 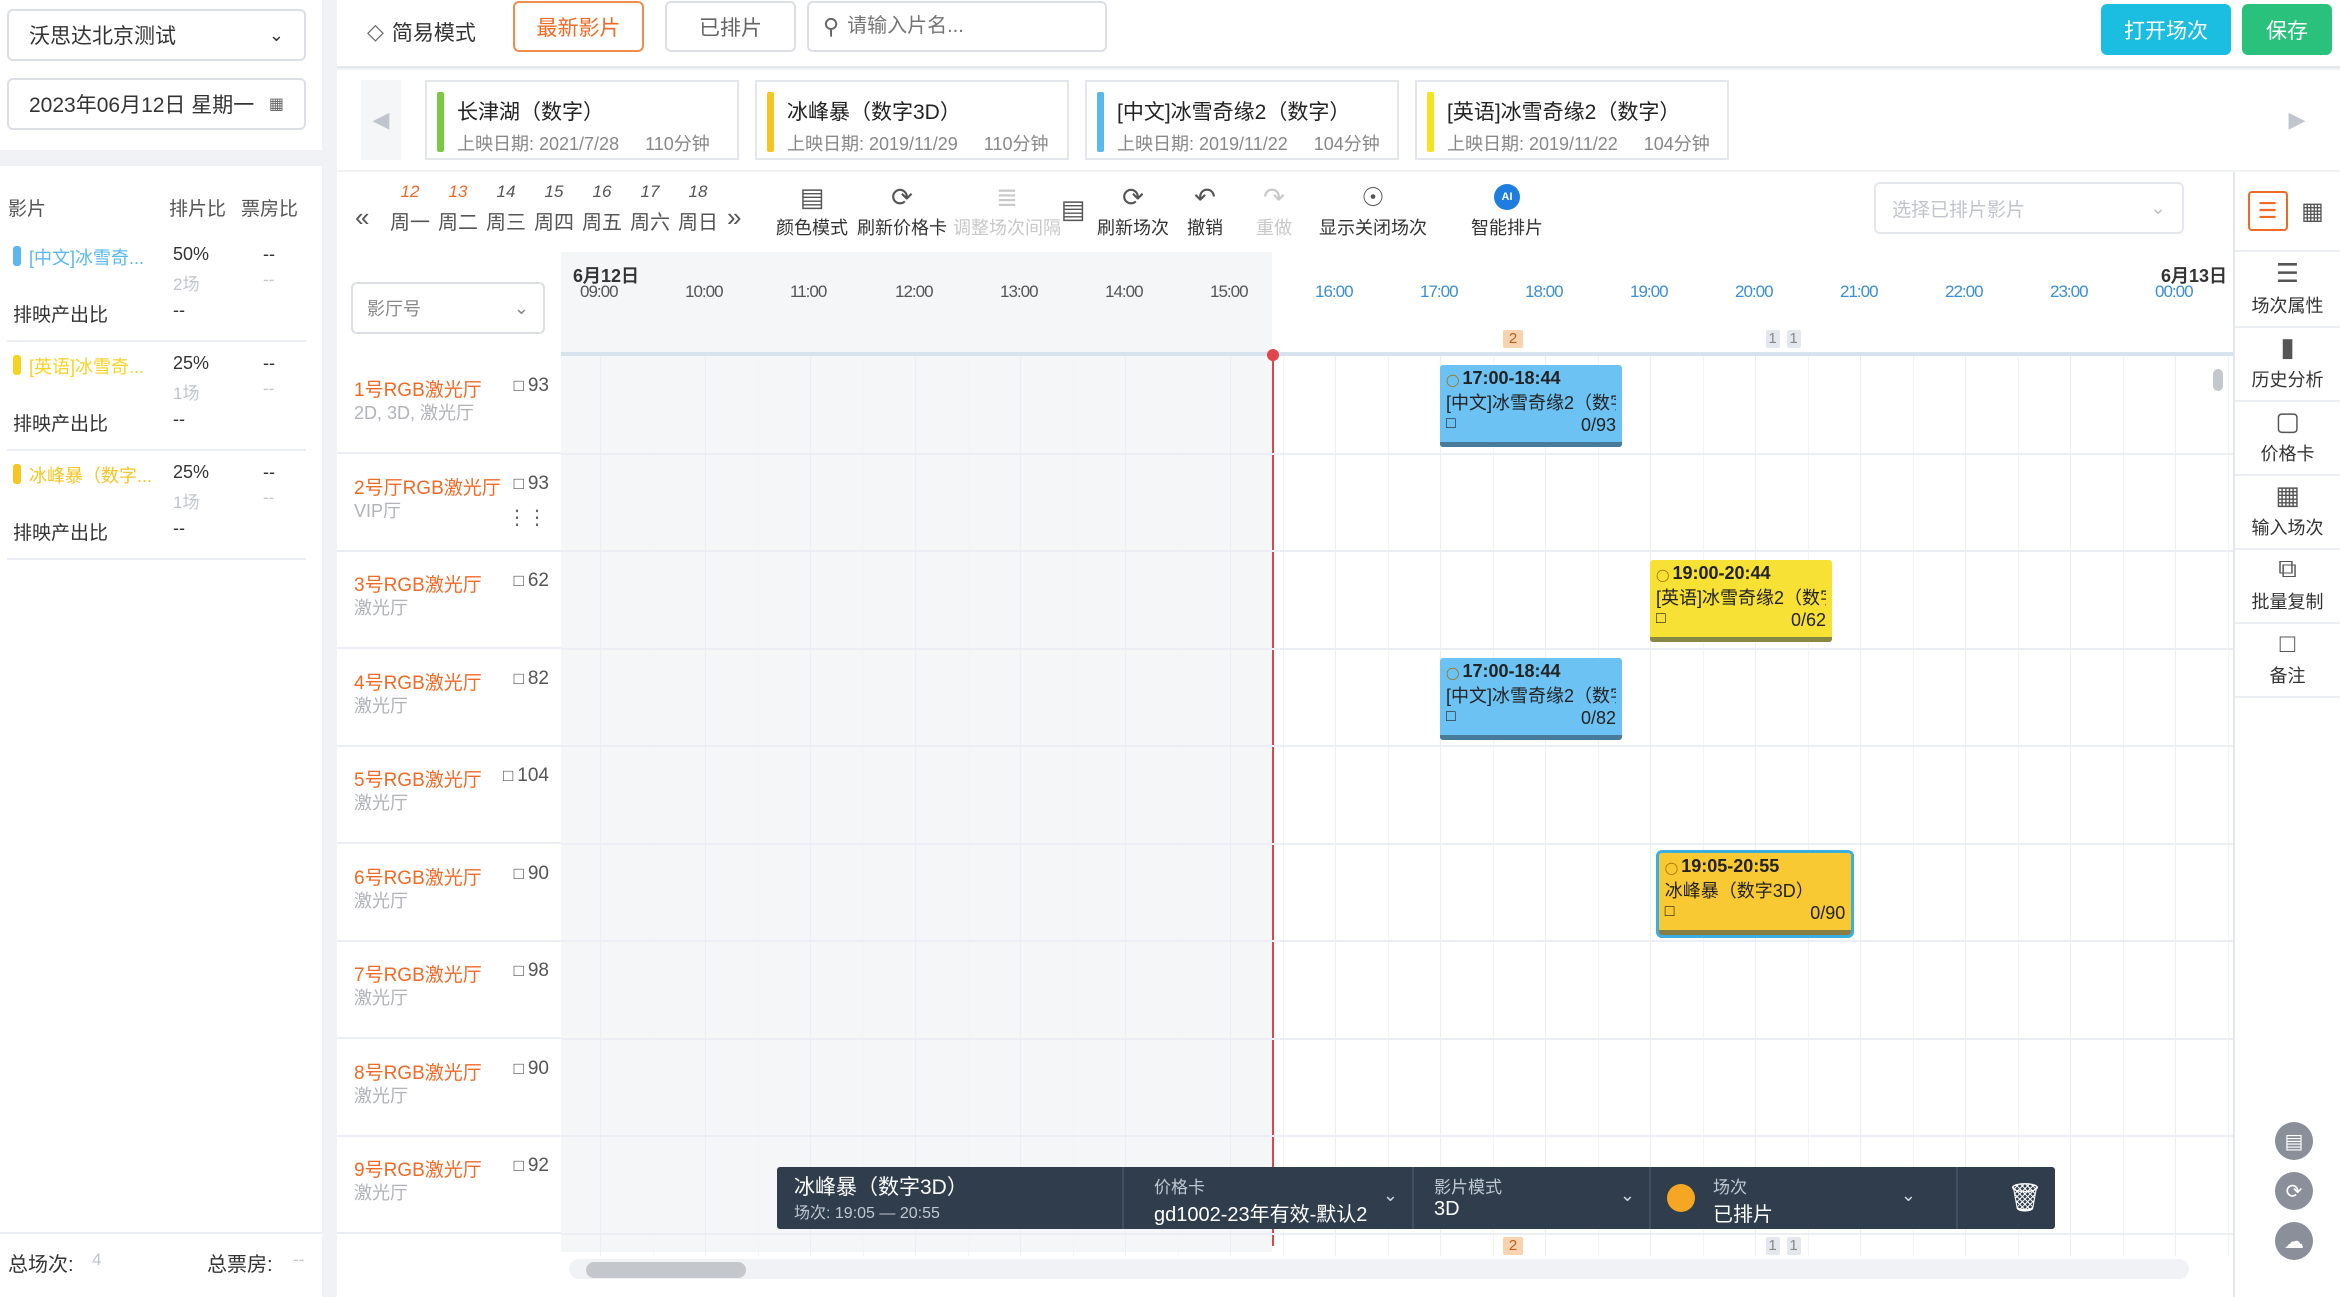 What do you see at coordinates (666, 1270) in the screenshot?
I see `scrollbar-thumb` at bounding box center [666, 1270].